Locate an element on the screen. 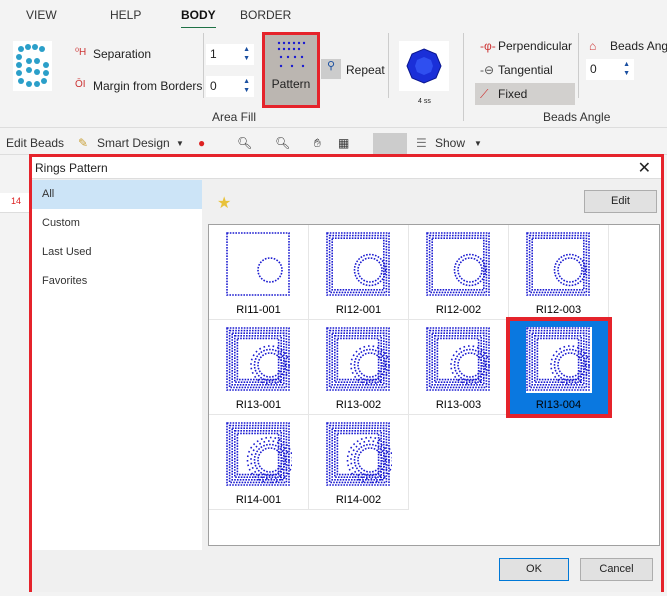 Image resolution: width=667 pixels, height=596 pixels. tab-view: VIEW is located at coordinates (41, 15).